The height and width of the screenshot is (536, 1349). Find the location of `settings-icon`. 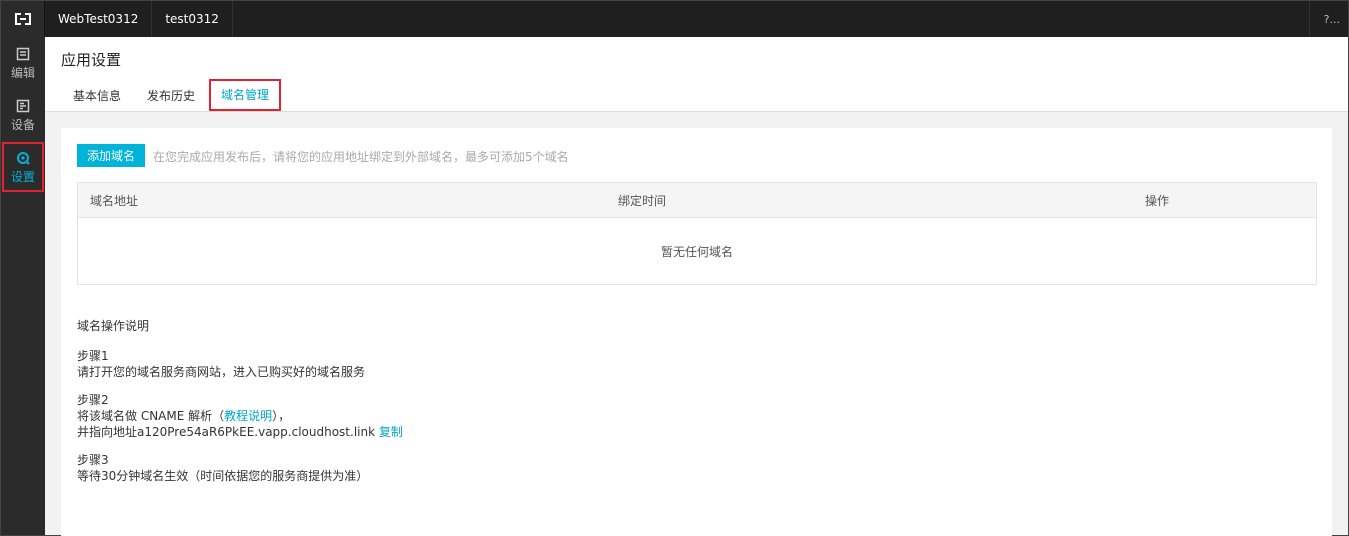

settings-icon is located at coordinates (23, 158).